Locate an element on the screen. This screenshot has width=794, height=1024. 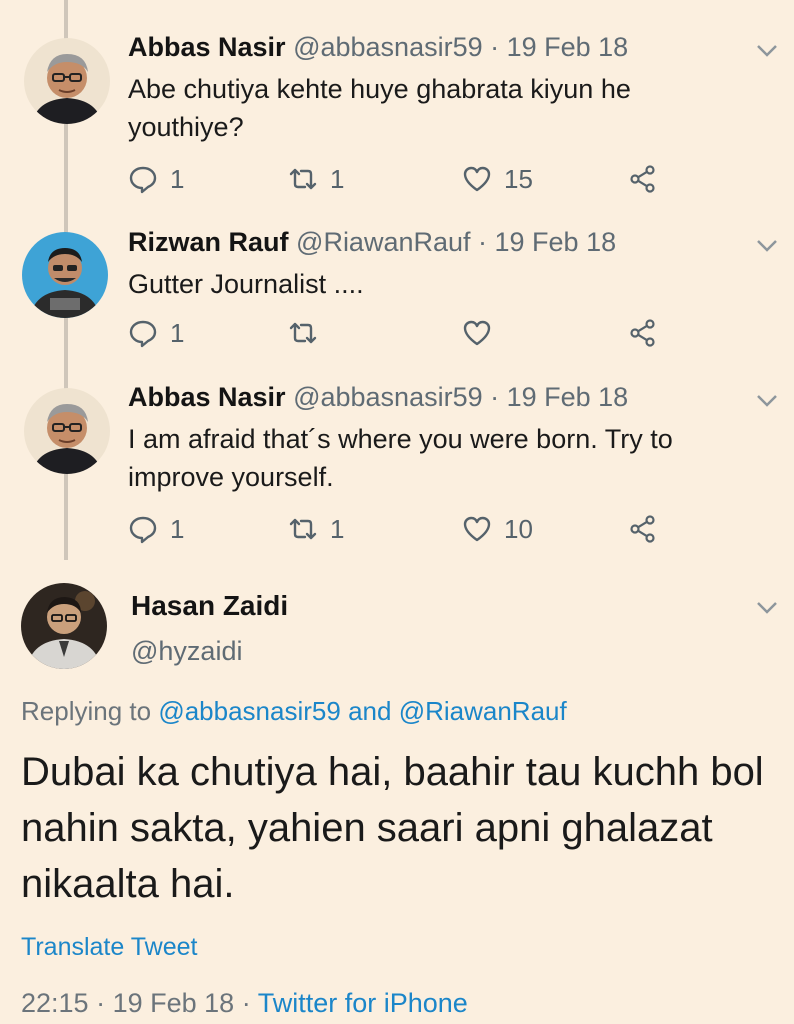
action-bar: 1 1 15 is located at coordinates (408, 179).